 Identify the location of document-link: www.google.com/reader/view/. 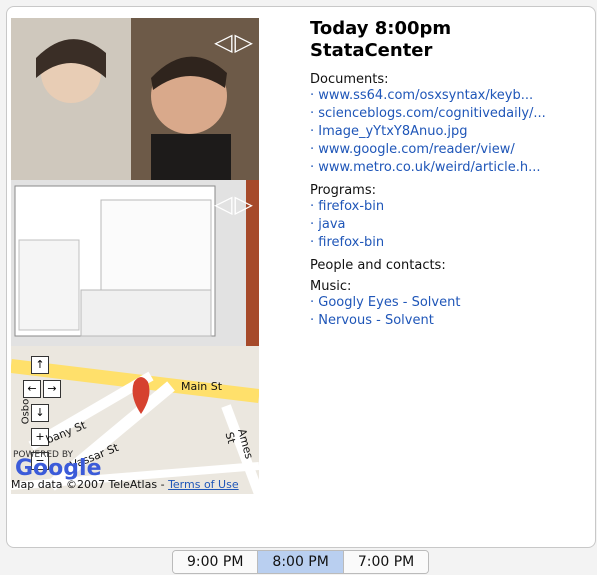
(450, 150).